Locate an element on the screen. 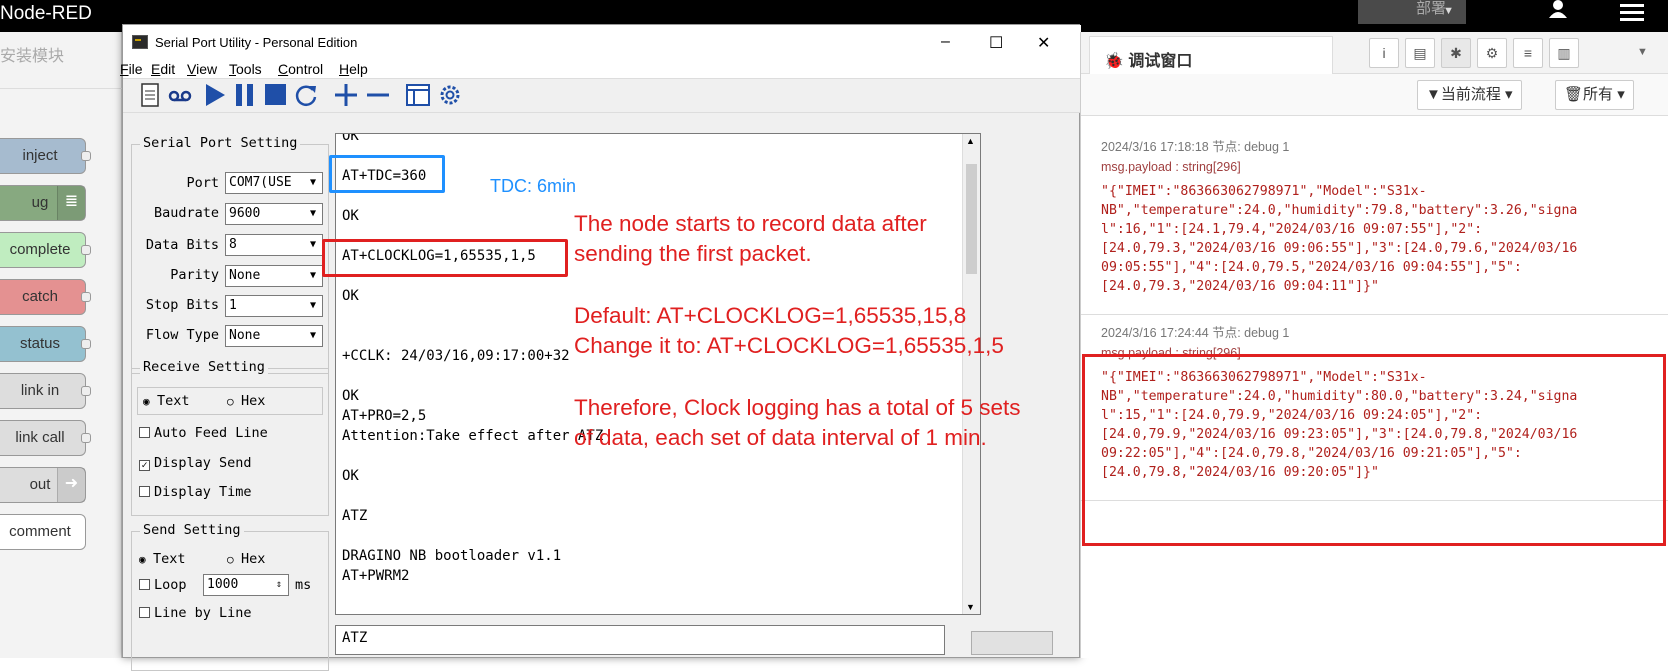 This screenshot has width=1668, height=671. loop-interval-input: 1000 ⇕ is located at coordinates (246, 585).